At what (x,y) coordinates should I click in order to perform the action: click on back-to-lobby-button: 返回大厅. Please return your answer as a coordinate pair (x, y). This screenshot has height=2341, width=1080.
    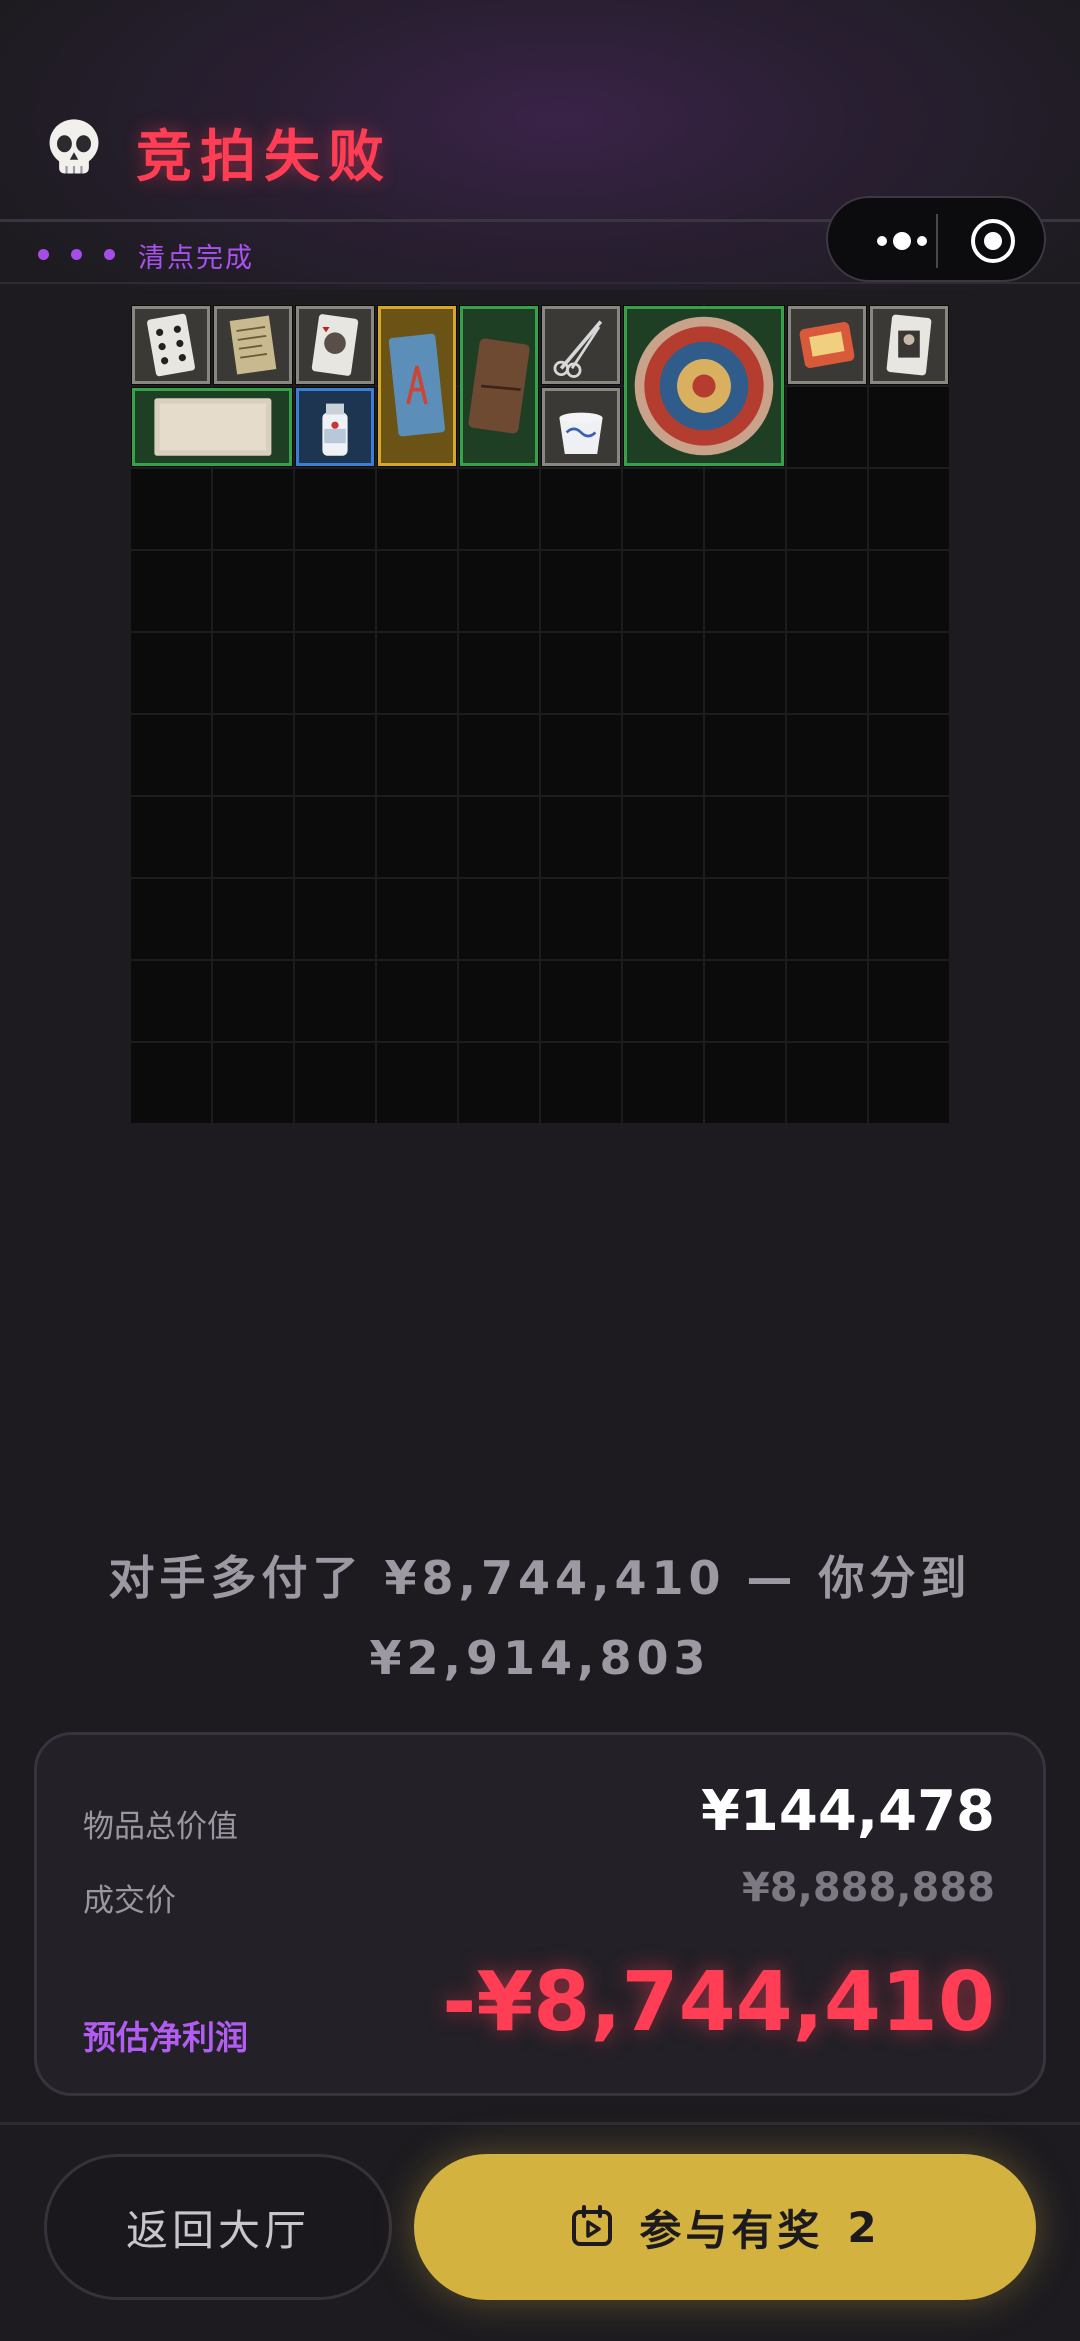
    Looking at the image, I should click on (218, 2227).